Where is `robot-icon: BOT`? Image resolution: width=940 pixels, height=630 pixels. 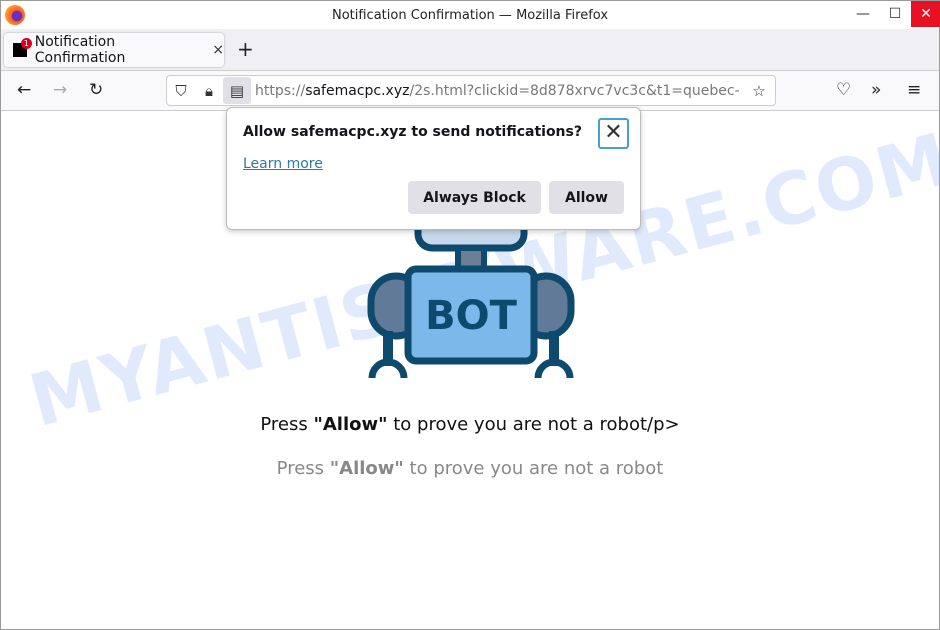 robot-icon: BOT is located at coordinates (471, 302).